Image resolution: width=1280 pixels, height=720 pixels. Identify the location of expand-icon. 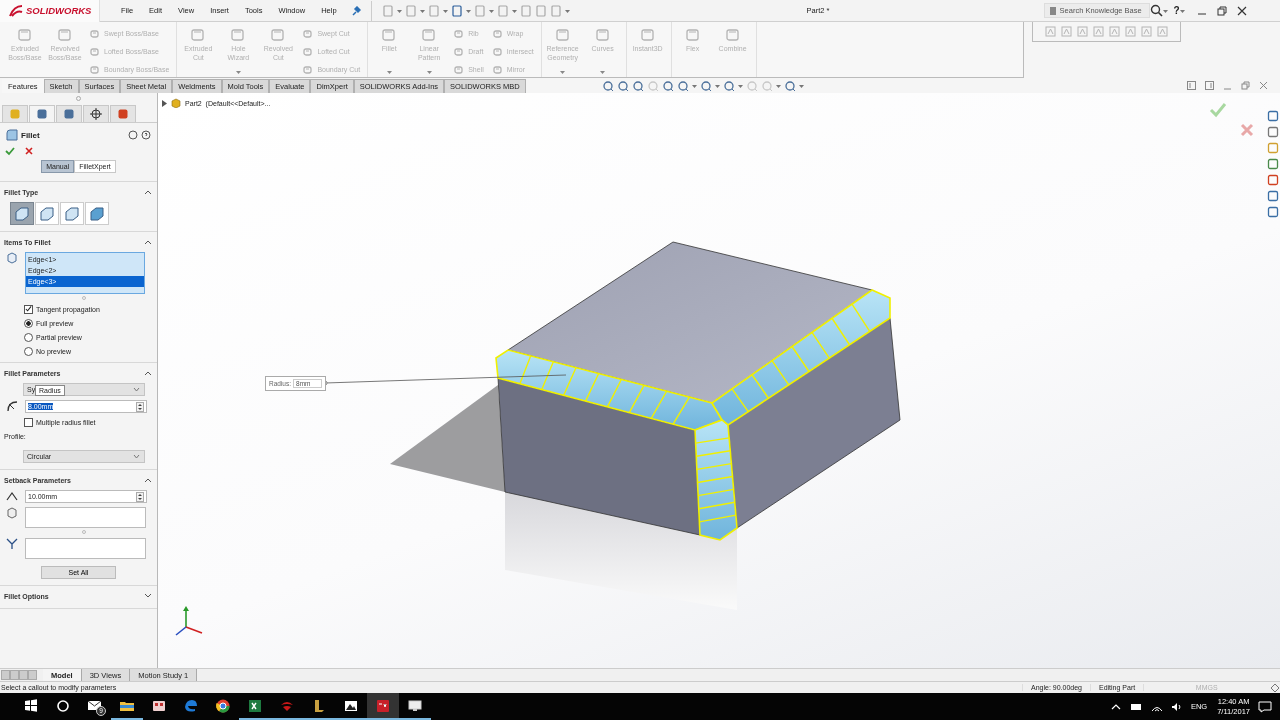
(148, 596).